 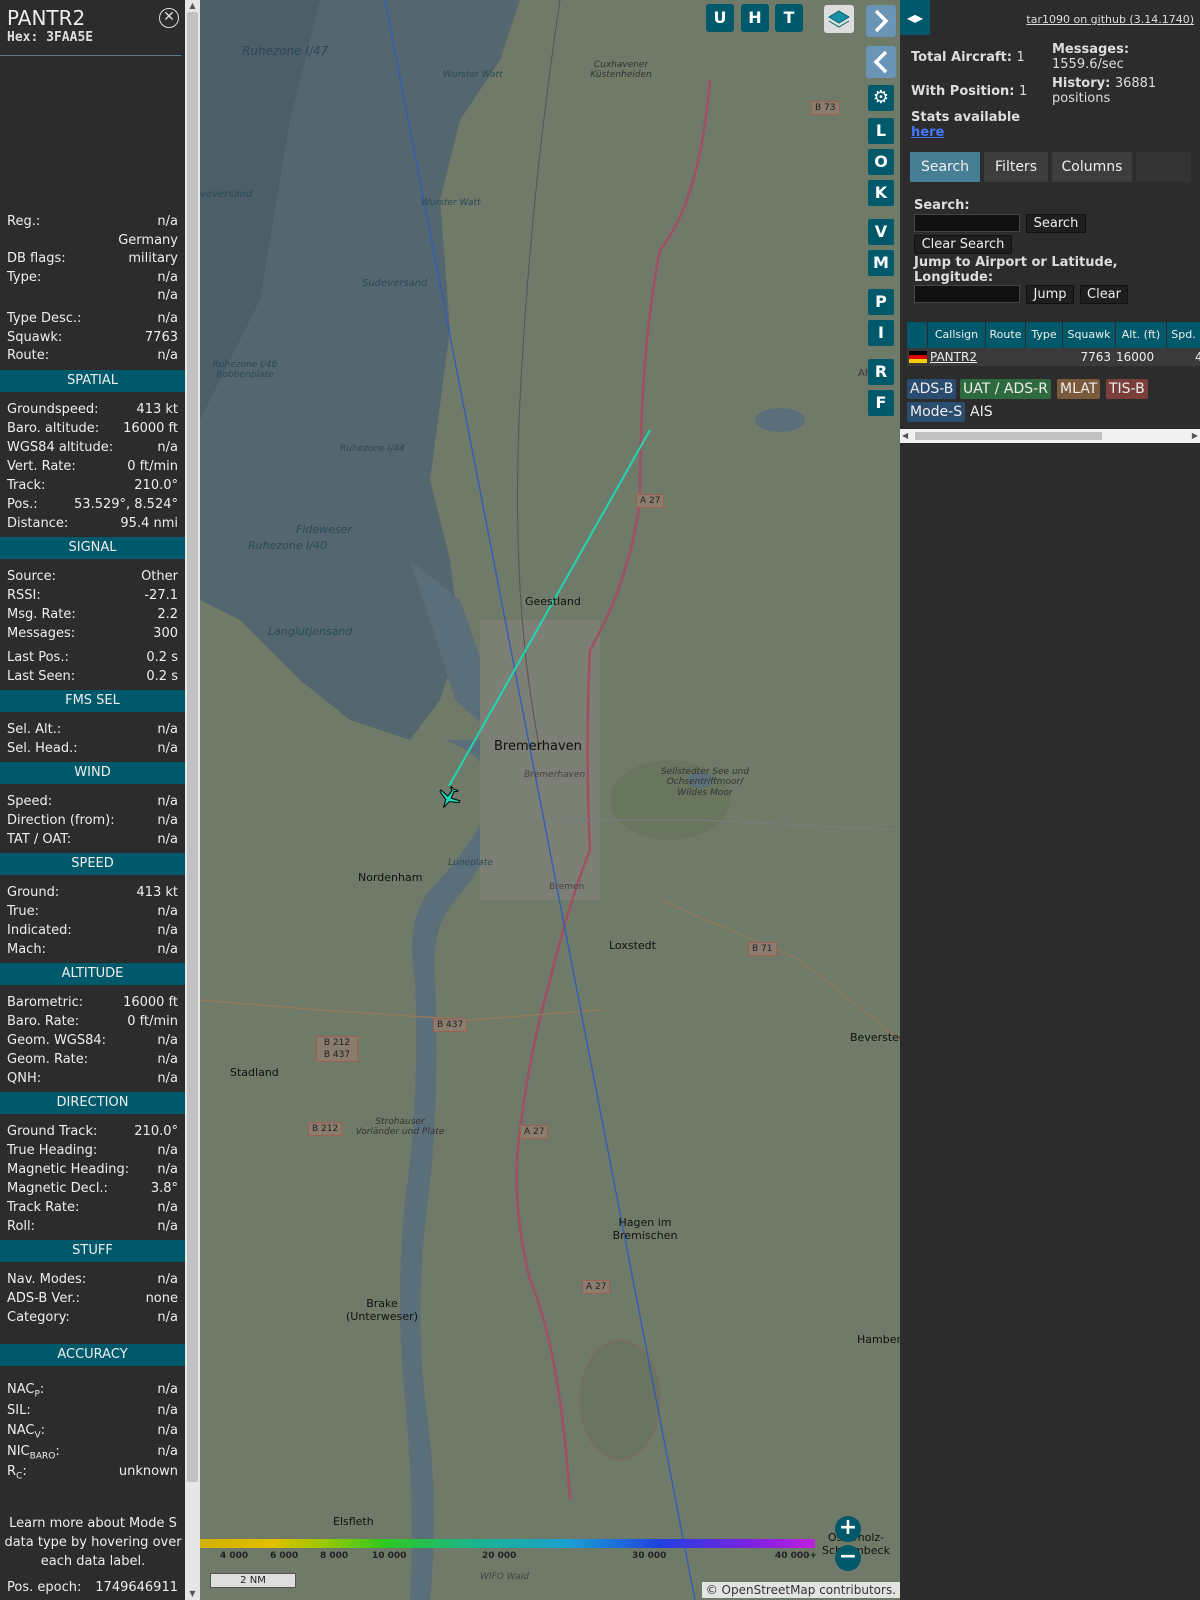 What do you see at coordinates (1092, 167) in the screenshot?
I see `tab-columns: Columns` at bounding box center [1092, 167].